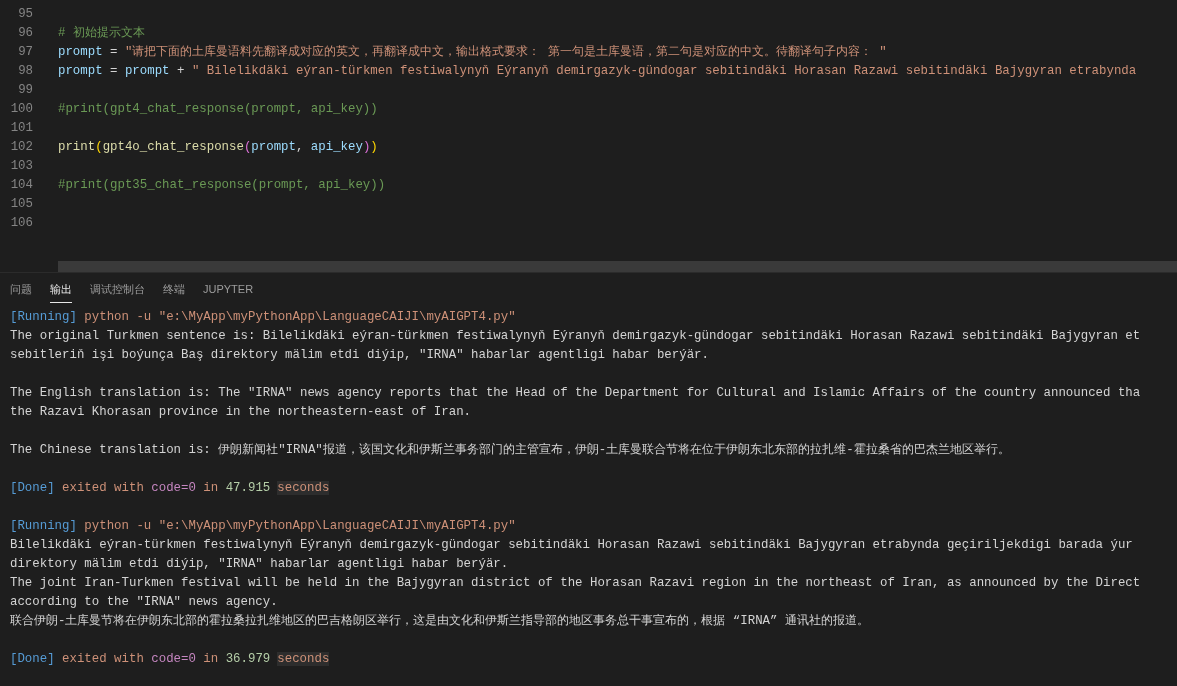 The image size is (1177, 686). Describe the element at coordinates (21, 148) in the screenshot. I see `line-number: 102` at that location.